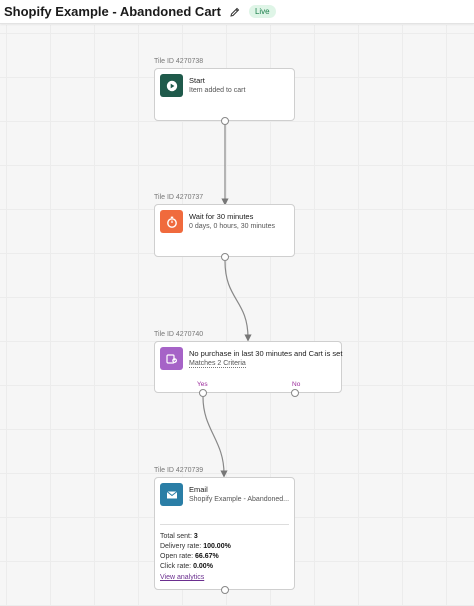  Describe the element at coordinates (295, 393) in the screenshot. I see `no-output-port` at that location.